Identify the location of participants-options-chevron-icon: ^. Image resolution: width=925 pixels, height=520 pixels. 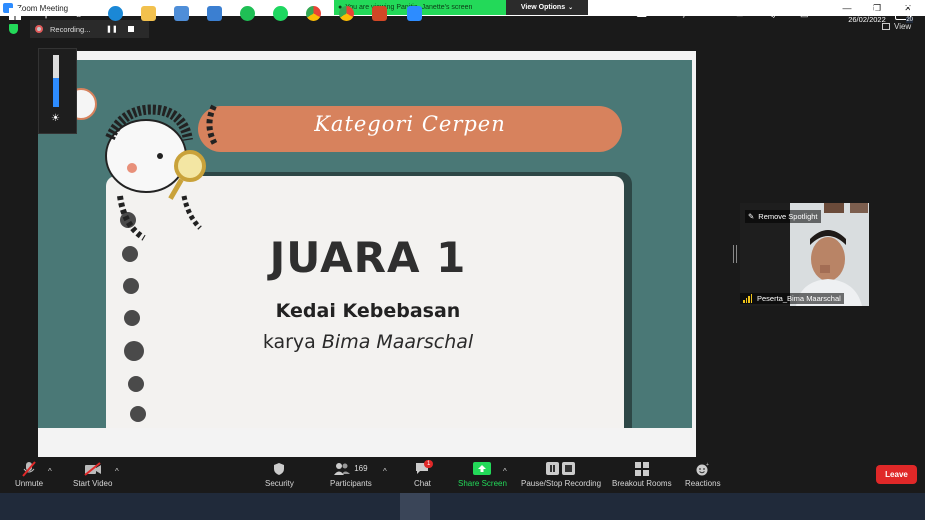
(385, 471).